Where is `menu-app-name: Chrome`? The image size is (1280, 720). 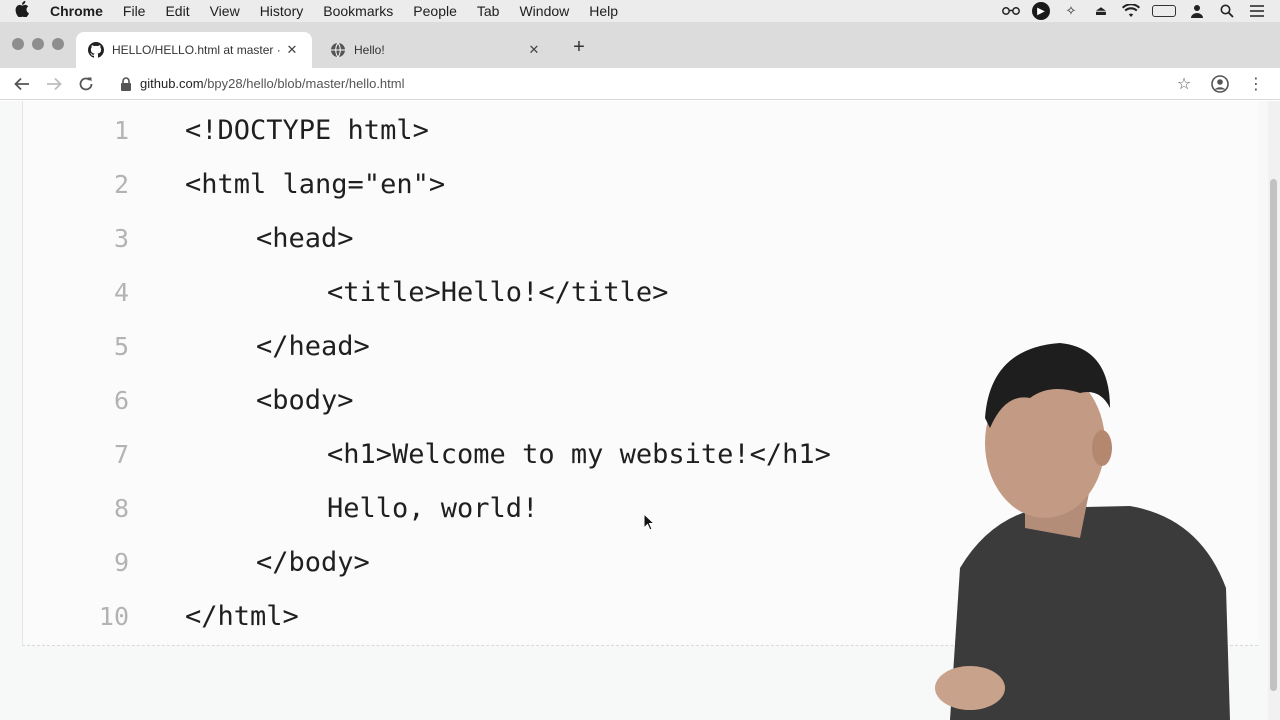 menu-app-name: Chrome is located at coordinates (78, 11).